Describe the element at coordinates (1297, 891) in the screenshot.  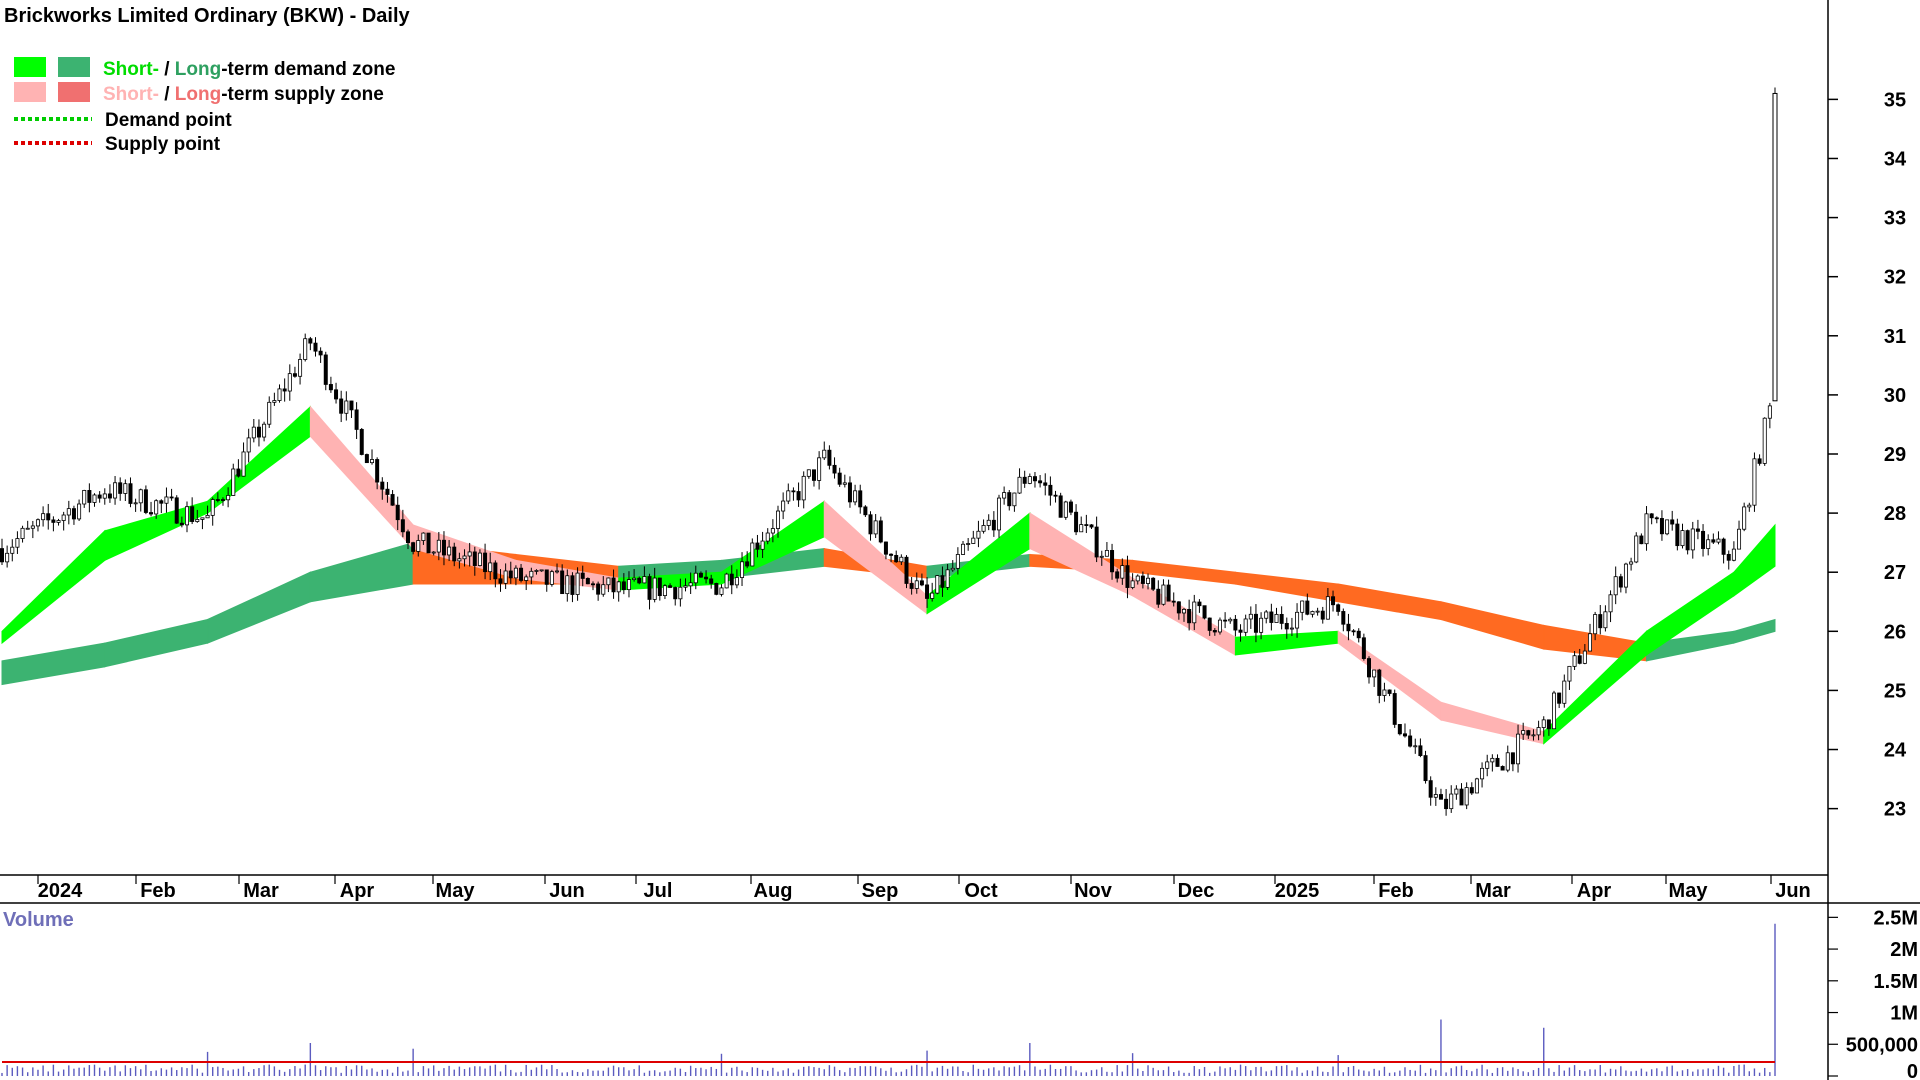
I see `month-label: 2025` at that location.